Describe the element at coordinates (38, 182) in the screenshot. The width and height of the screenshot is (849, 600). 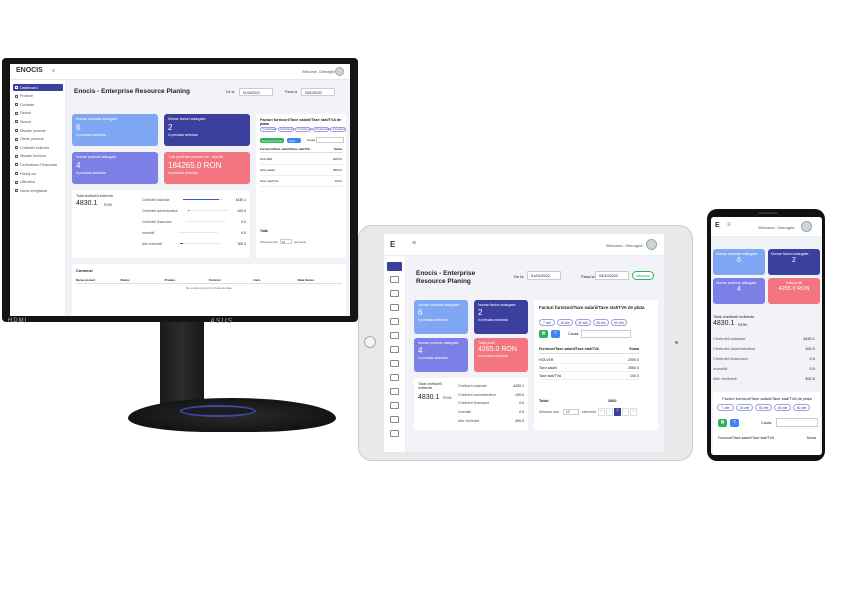
I see `sidebar-item: Utilizatori` at that location.